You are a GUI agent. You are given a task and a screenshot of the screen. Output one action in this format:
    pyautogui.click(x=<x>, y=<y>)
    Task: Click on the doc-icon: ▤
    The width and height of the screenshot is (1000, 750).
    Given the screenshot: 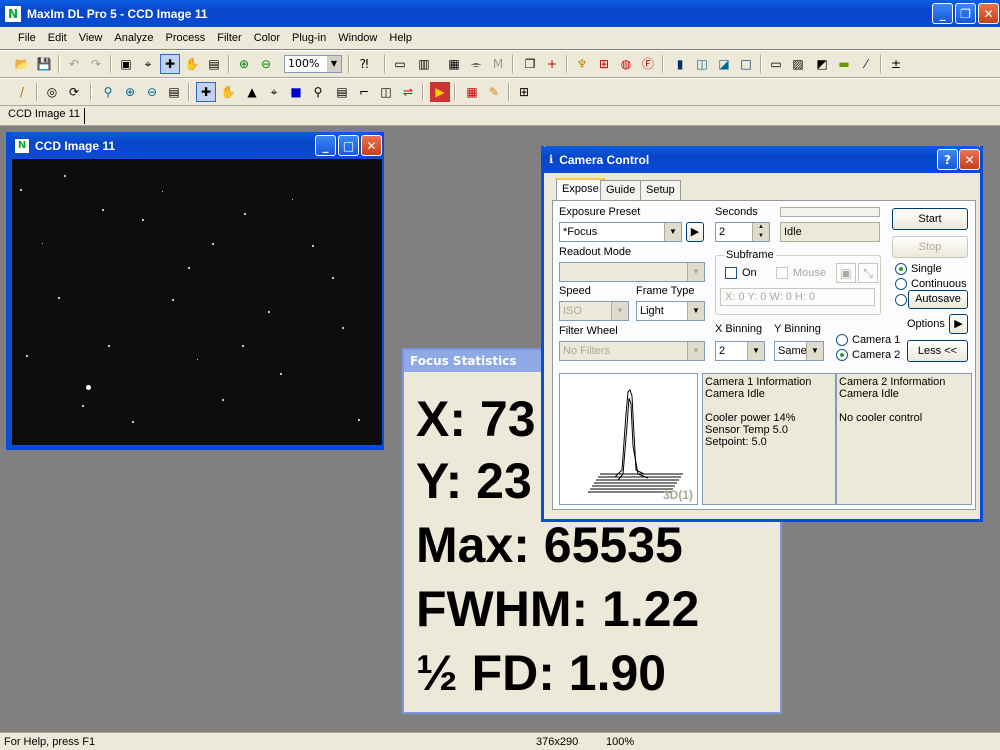 What is the action you would take?
    pyautogui.click(x=342, y=92)
    